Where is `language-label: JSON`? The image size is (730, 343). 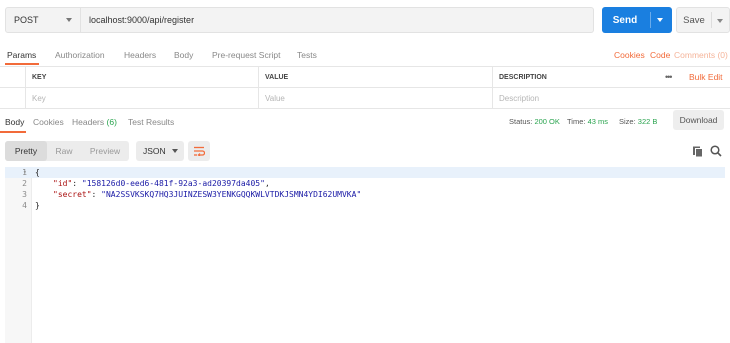
language-label: JSON is located at coordinates (154, 151).